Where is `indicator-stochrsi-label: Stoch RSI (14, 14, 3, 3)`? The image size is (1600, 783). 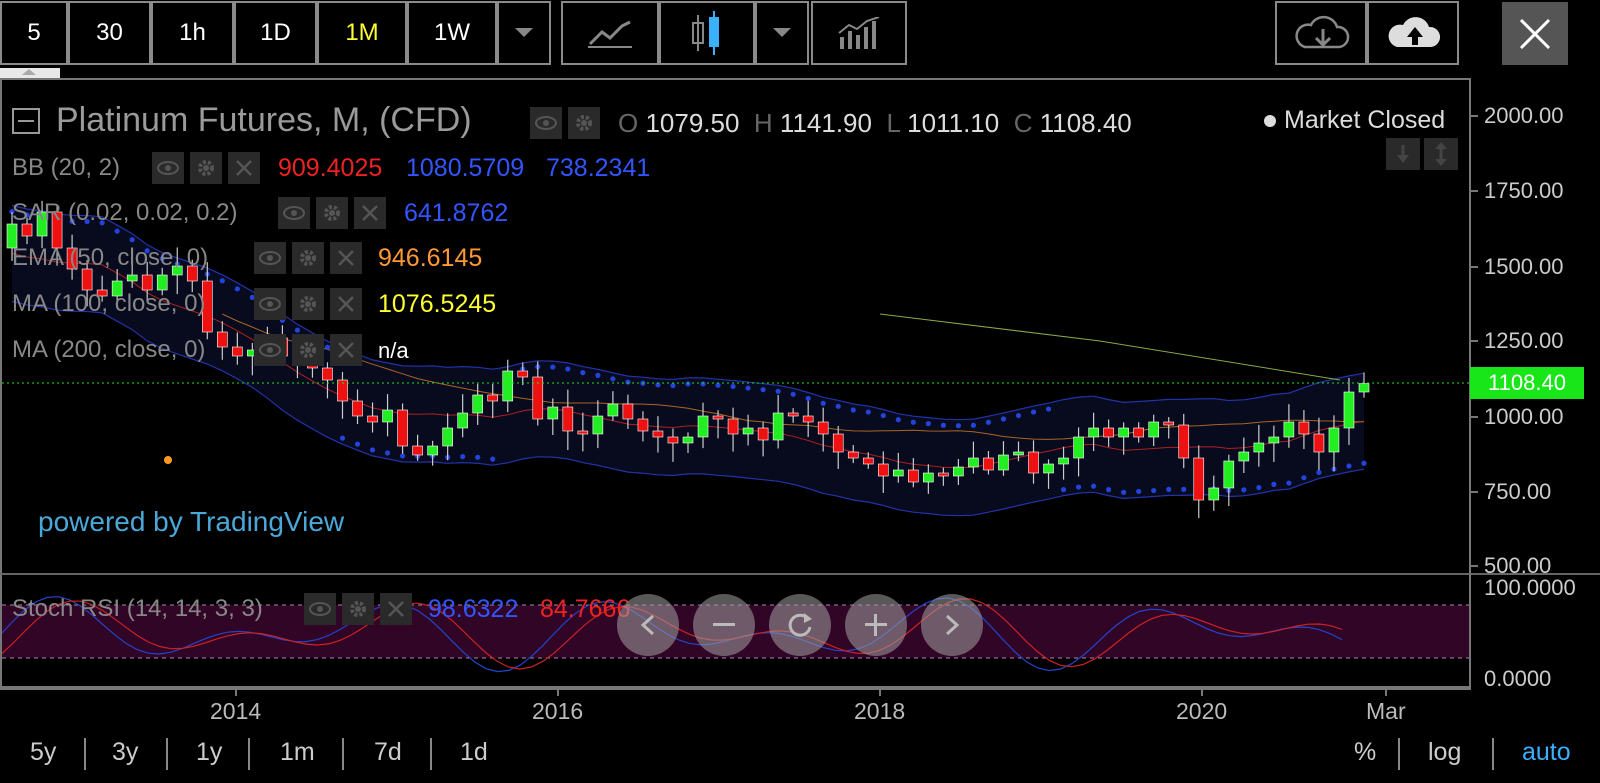
indicator-stochrsi-label: Stoch RSI (14, 14, 3, 3) is located at coordinates (137, 608).